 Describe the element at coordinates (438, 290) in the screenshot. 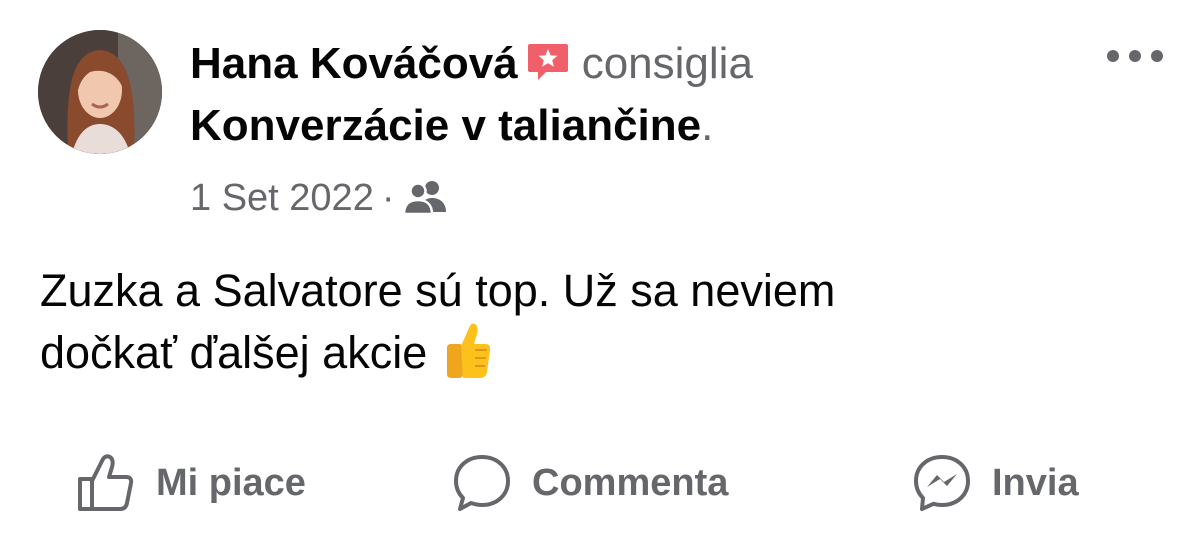

I see `post-text-line-1: Zuzka a Salvatore sú top. Už sa neviem` at that location.